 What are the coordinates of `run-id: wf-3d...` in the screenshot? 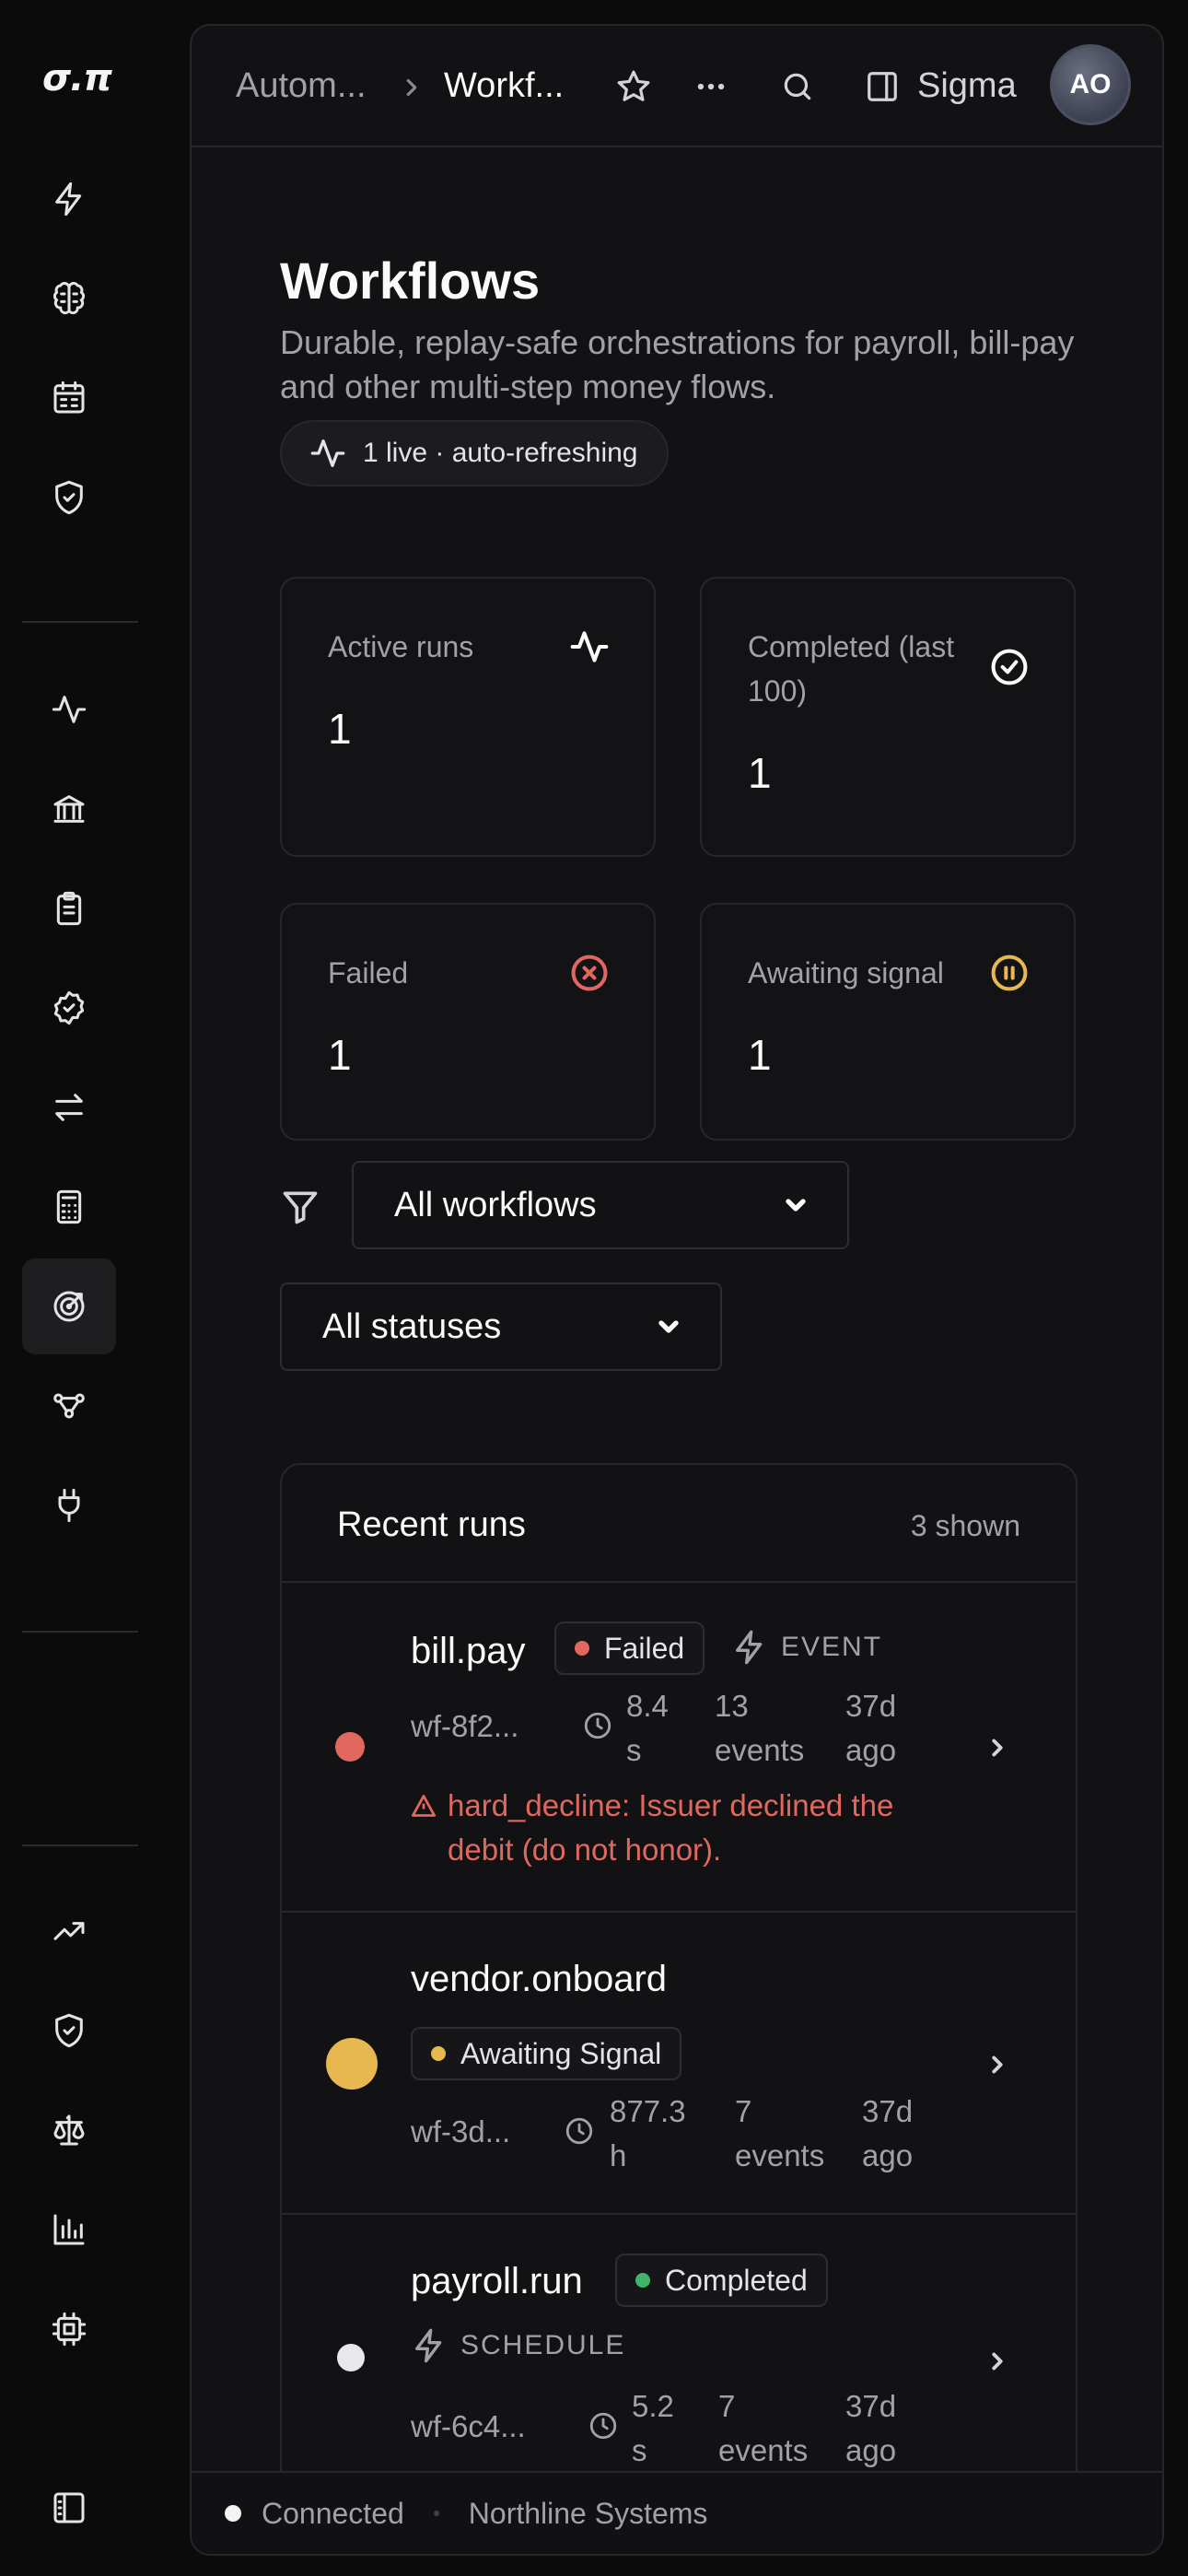 It's located at (461, 2131).